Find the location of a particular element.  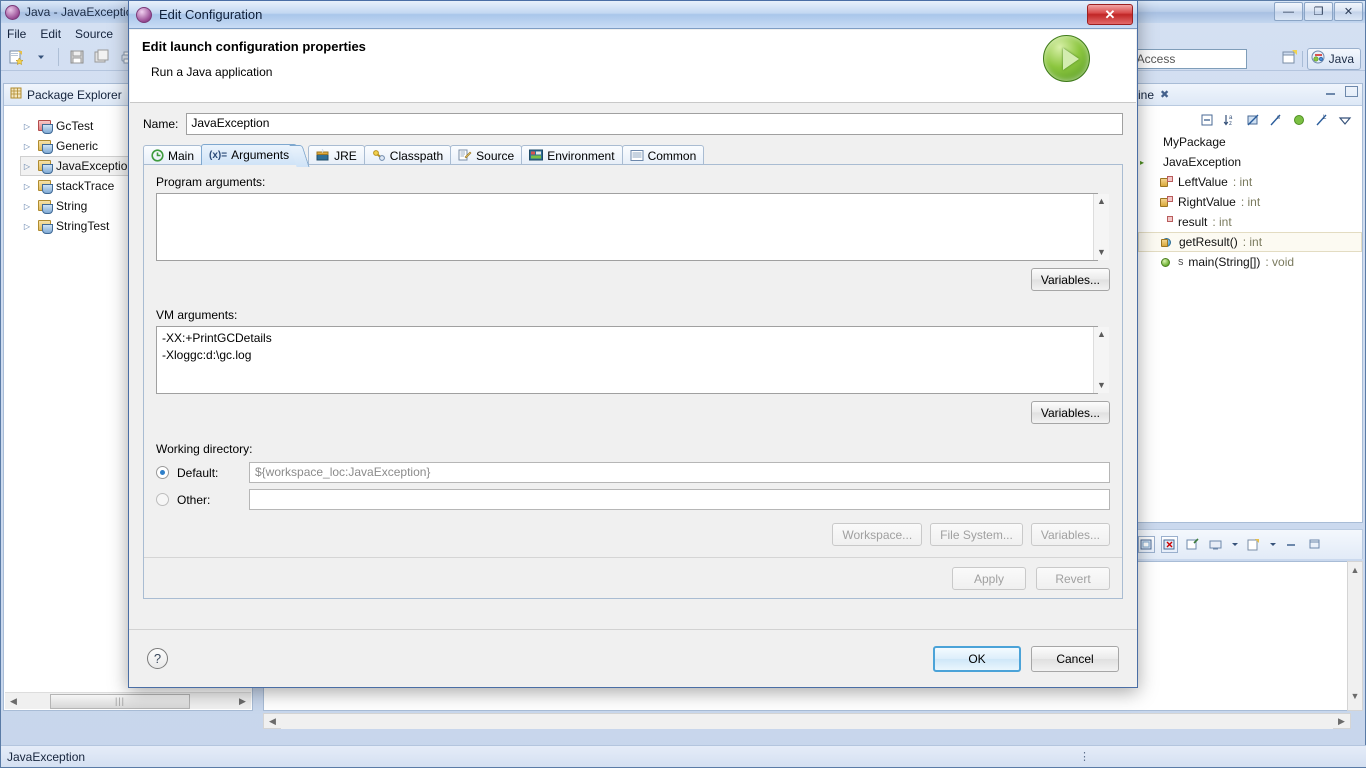

scroll-left-icon: ◀ is located at coordinates (13, 701).